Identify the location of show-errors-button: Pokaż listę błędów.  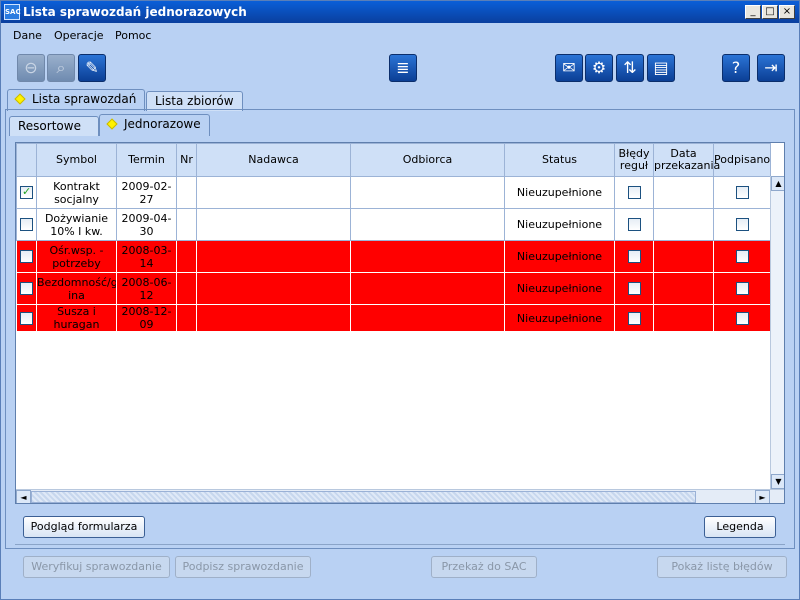
(722, 567).